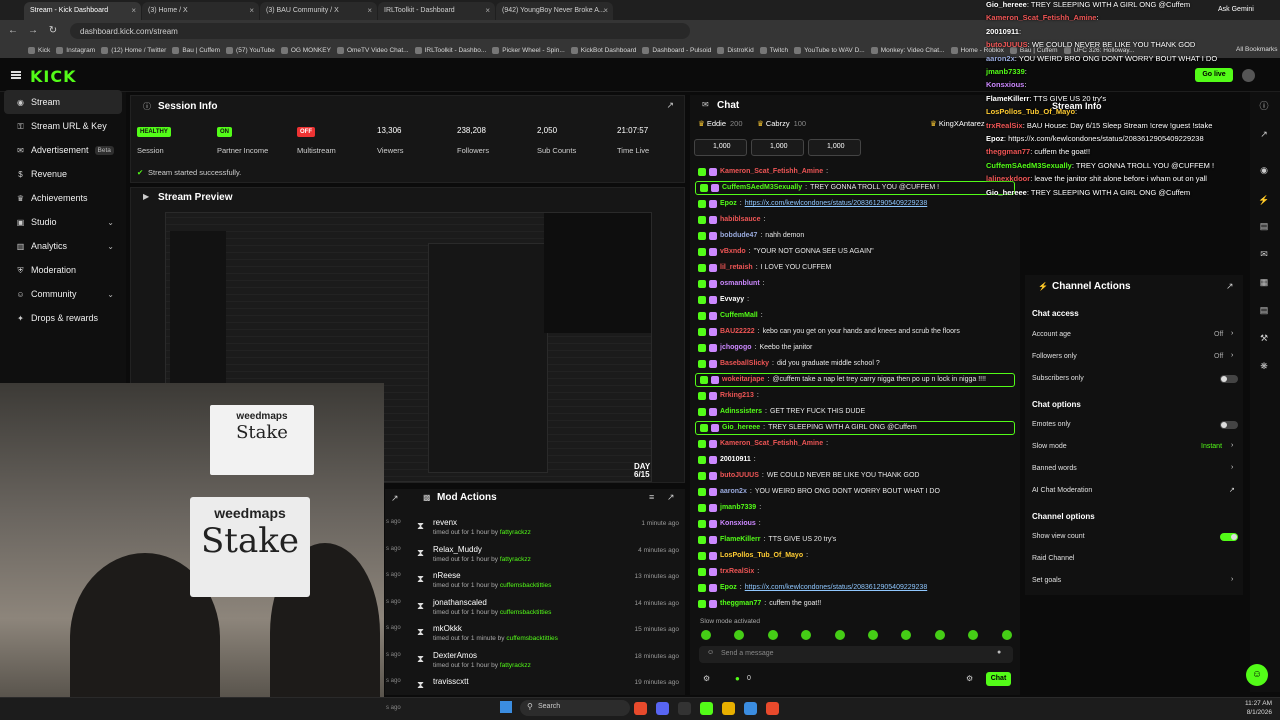 This screenshot has height=720, width=1280. I want to click on subscribers-only-toggle, so click(1229, 379).